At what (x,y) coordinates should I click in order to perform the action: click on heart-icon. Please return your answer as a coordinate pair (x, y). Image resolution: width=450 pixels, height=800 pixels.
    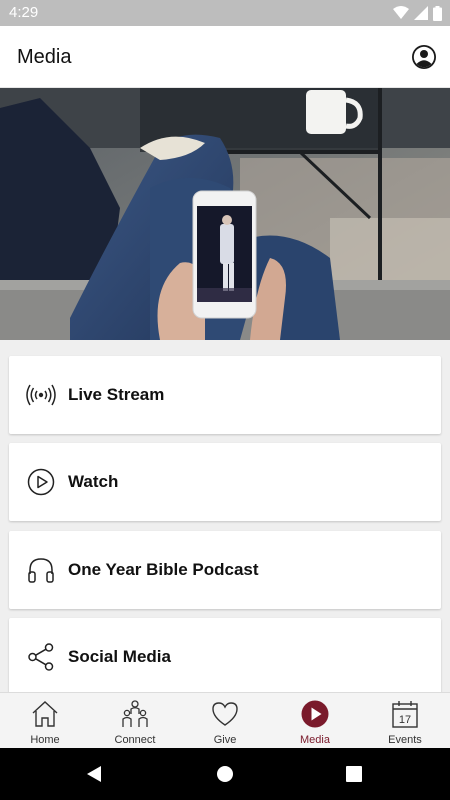
    Looking at the image, I should click on (225, 714).